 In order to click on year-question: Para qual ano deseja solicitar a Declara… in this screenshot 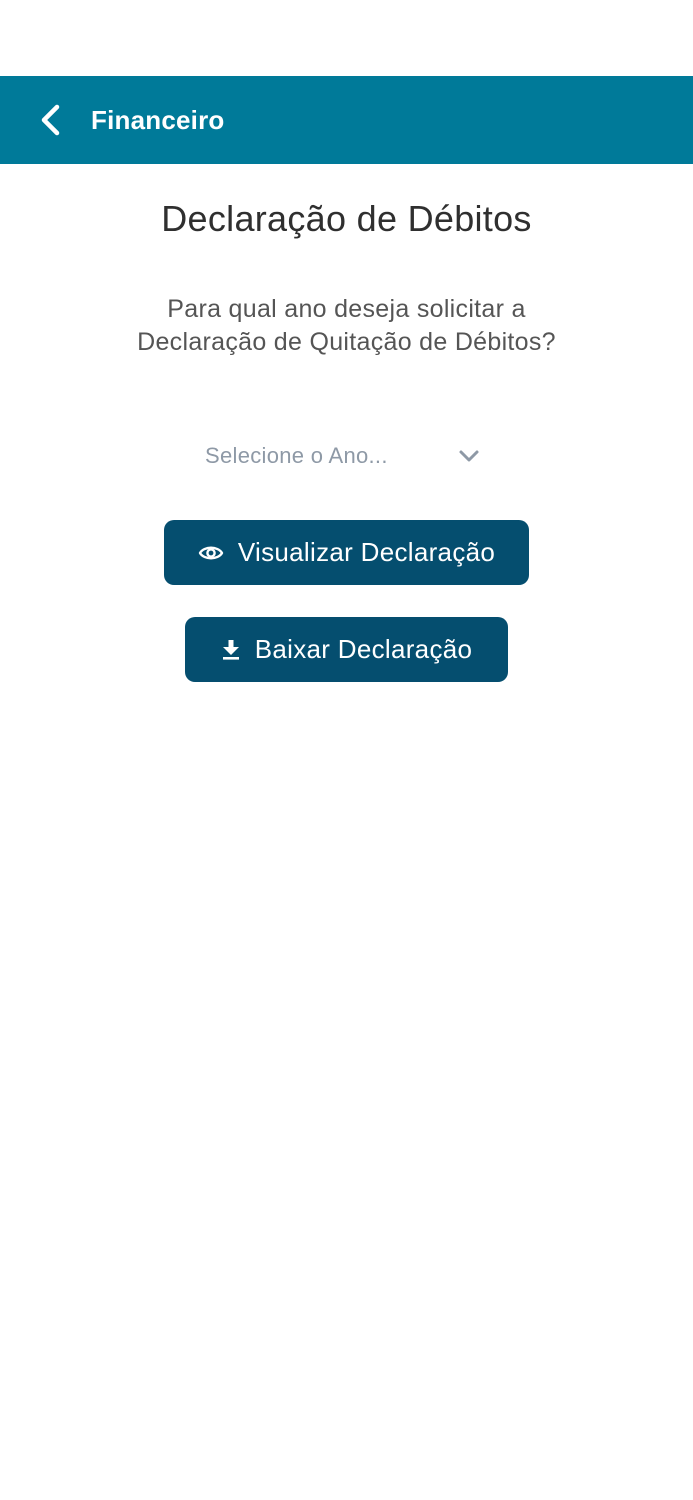, I will do `click(346, 325)`.